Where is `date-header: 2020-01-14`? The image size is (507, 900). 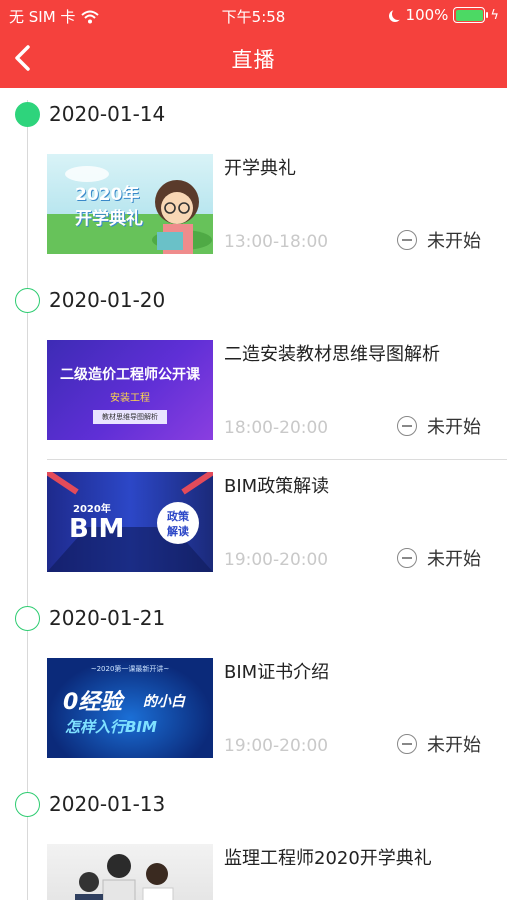 date-header: 2020-01-14 is located at coordinates (253, 115).